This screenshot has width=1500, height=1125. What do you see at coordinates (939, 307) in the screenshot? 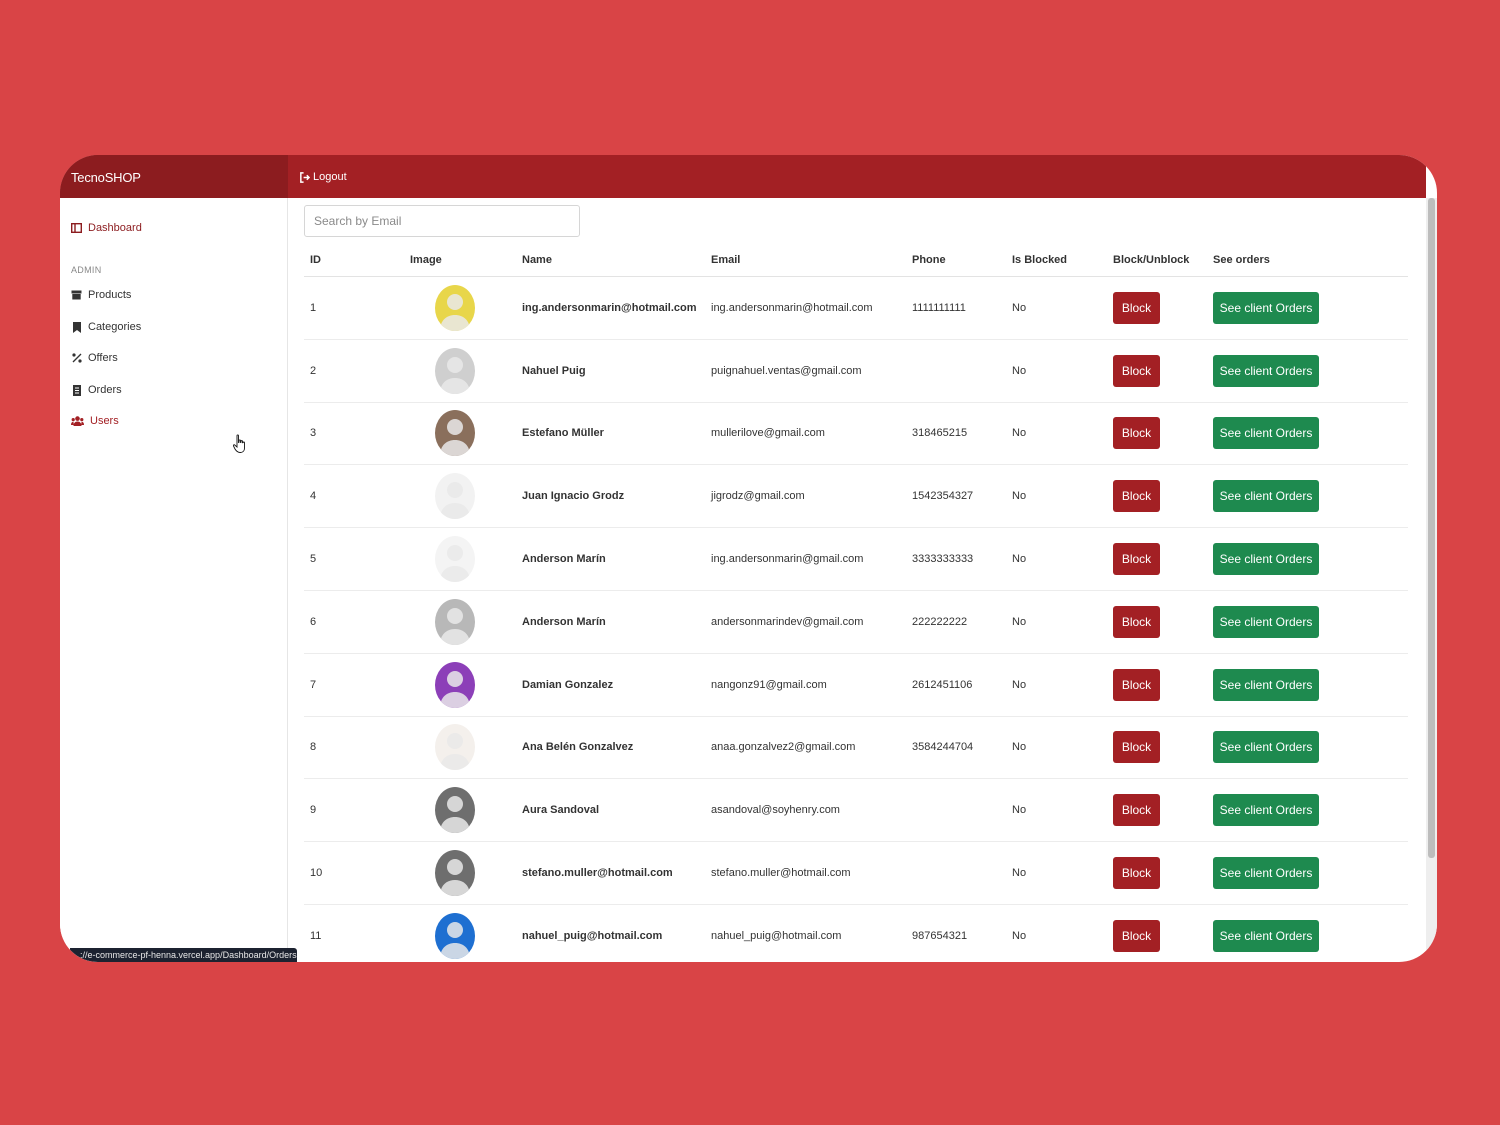
I see `user-phone: 1111111111` at bounding box center [939, 307].